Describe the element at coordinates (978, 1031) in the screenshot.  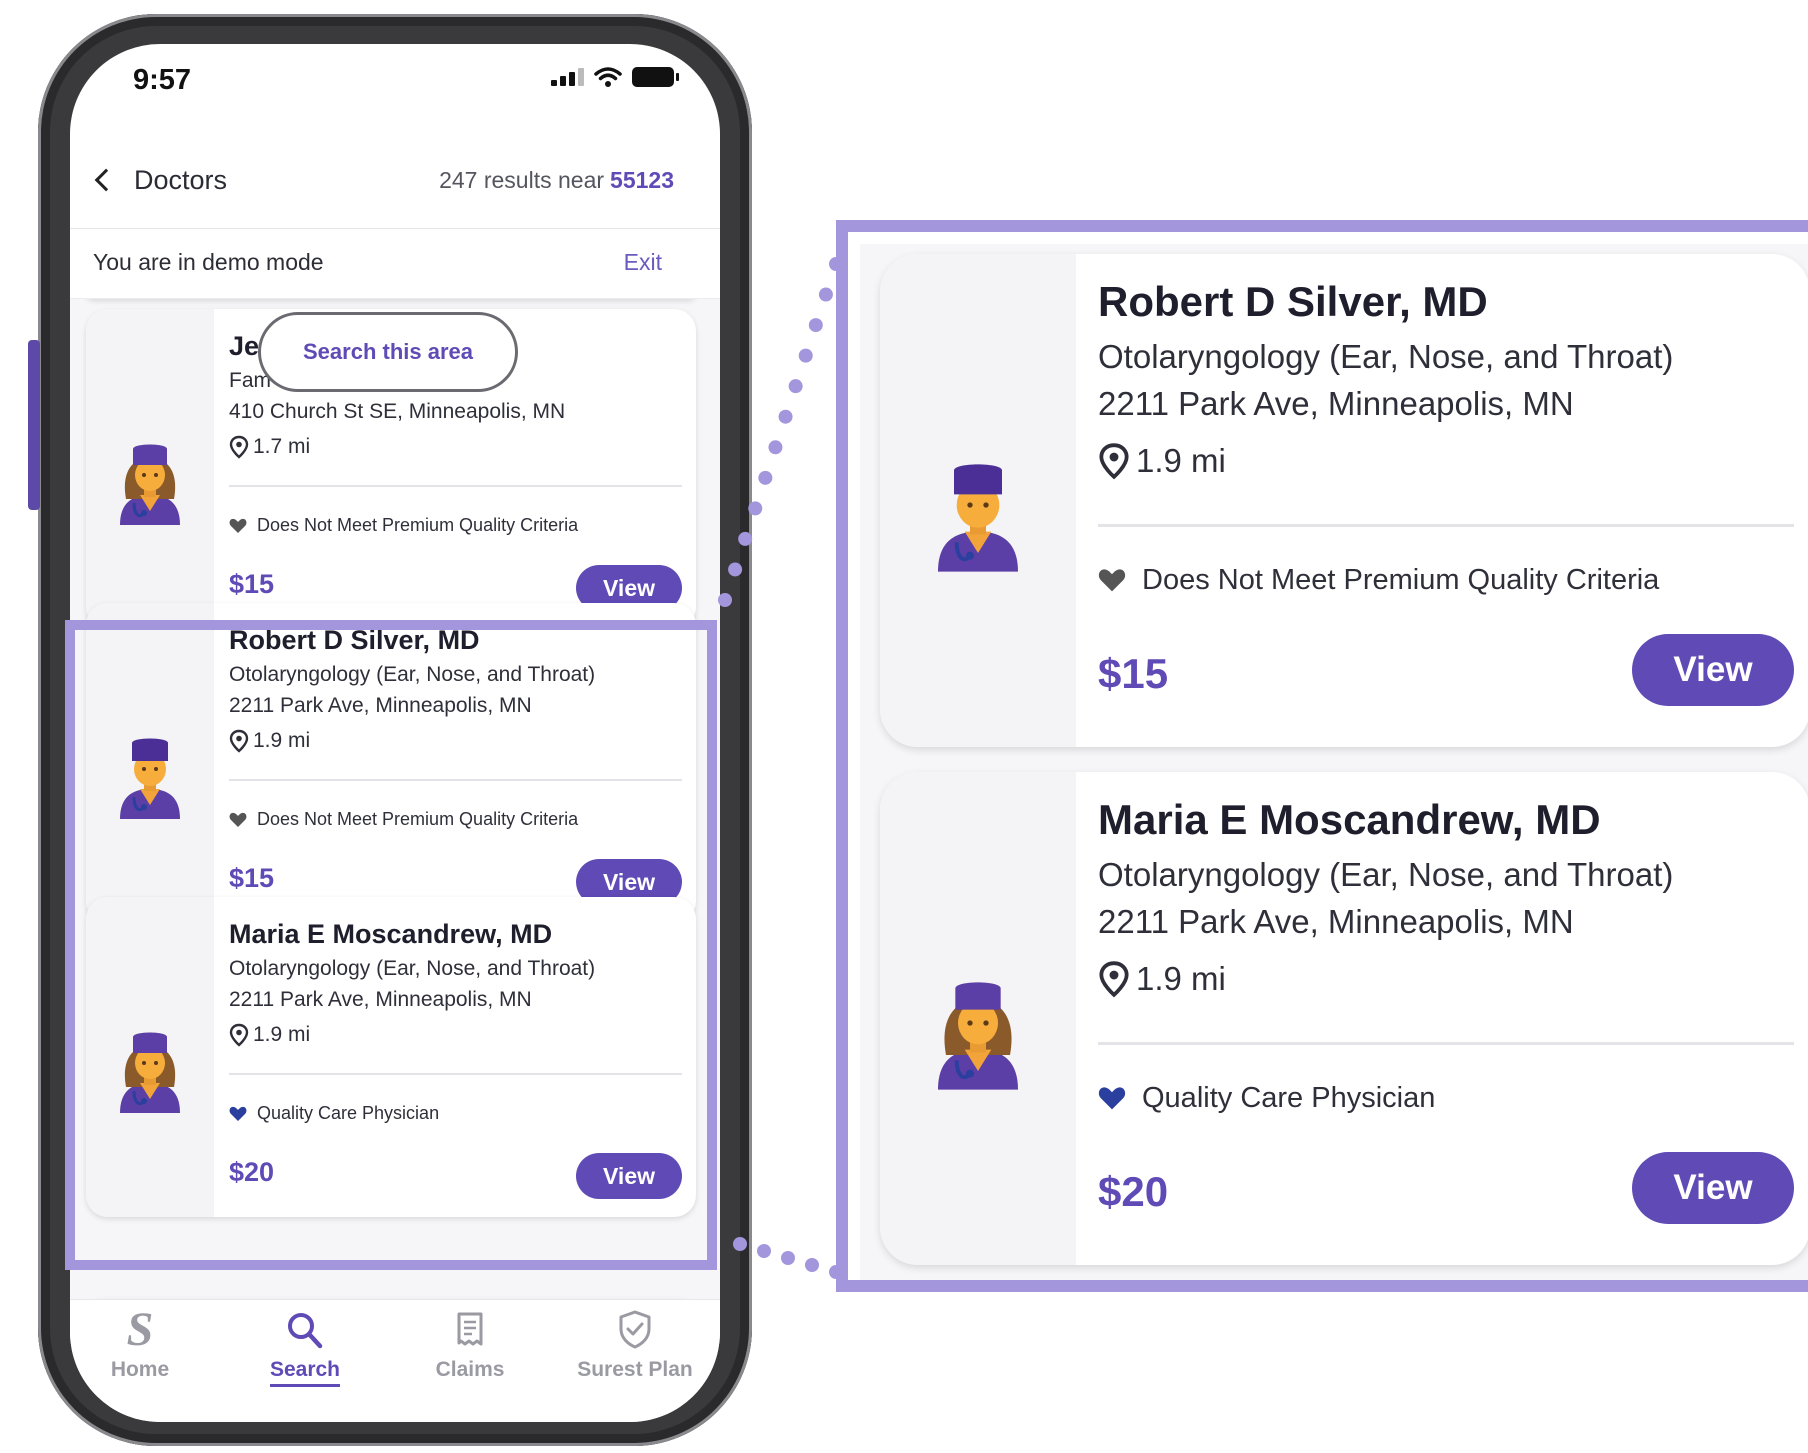
I see `female-doctor-avatar` at that location.